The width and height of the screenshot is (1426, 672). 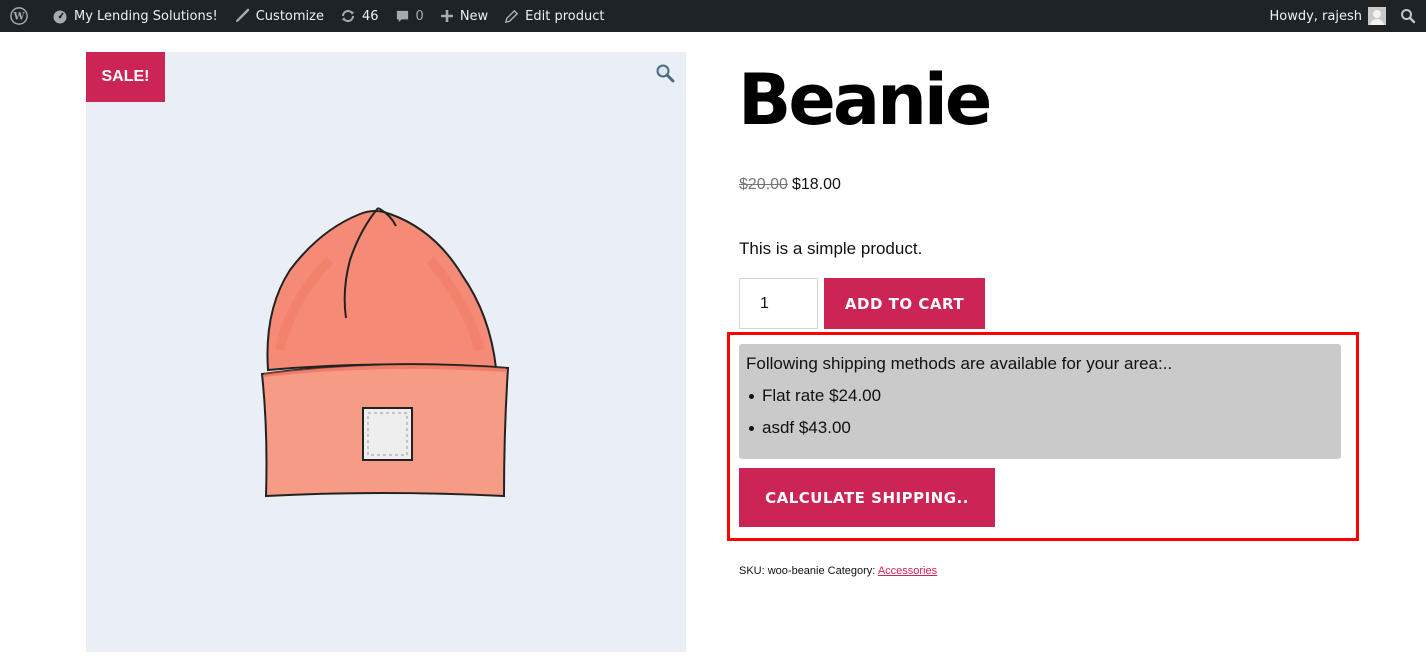 What do you see at coordinates (402, 16) in the screenshot?
I see `comment-icon` at bounding box center [402, 16].